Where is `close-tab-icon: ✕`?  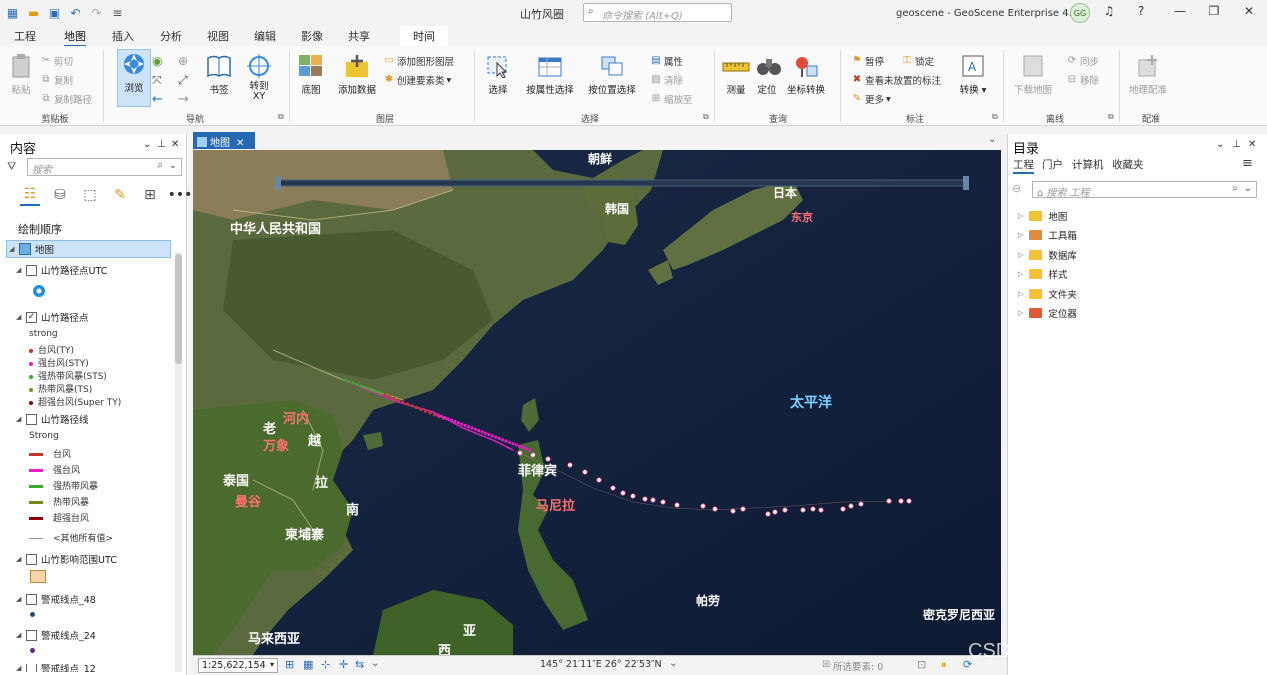 close-tab-icon: ✕ is located at coordinates (240, 143).